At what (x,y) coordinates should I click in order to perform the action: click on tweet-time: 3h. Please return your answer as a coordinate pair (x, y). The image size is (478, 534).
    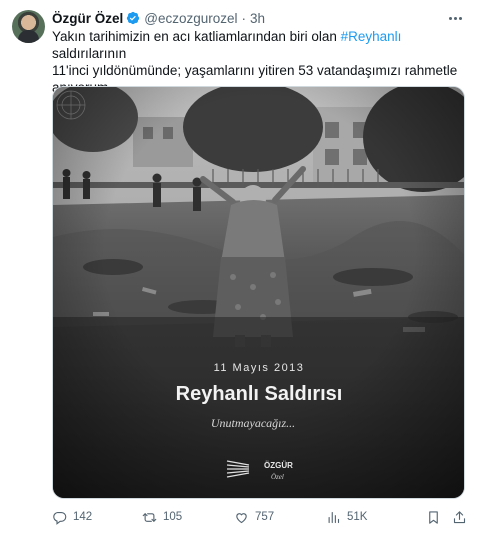
    Looking at the image, I should click on (257, 18).